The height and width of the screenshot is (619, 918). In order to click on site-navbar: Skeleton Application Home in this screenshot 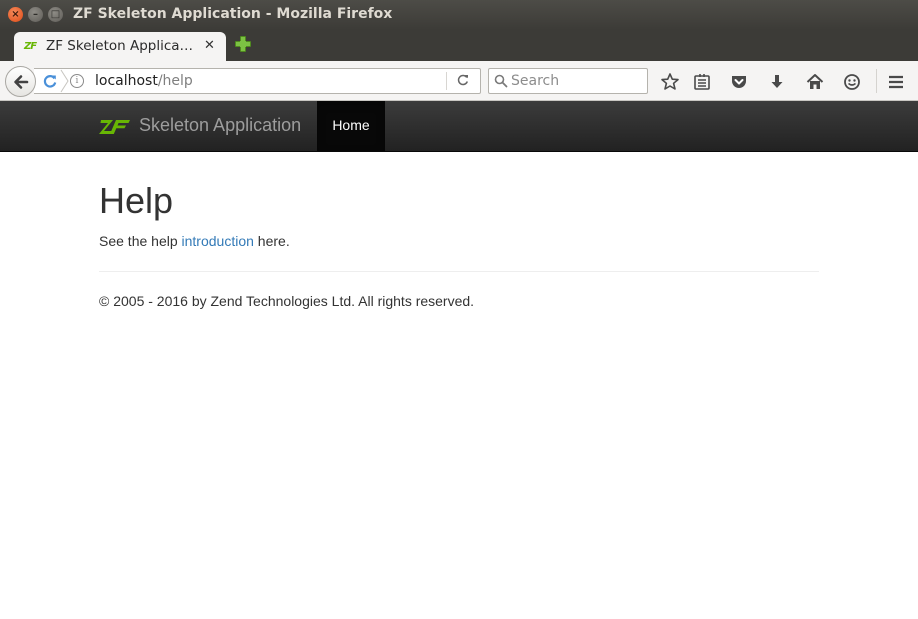, I will do `click(459, 126)`.